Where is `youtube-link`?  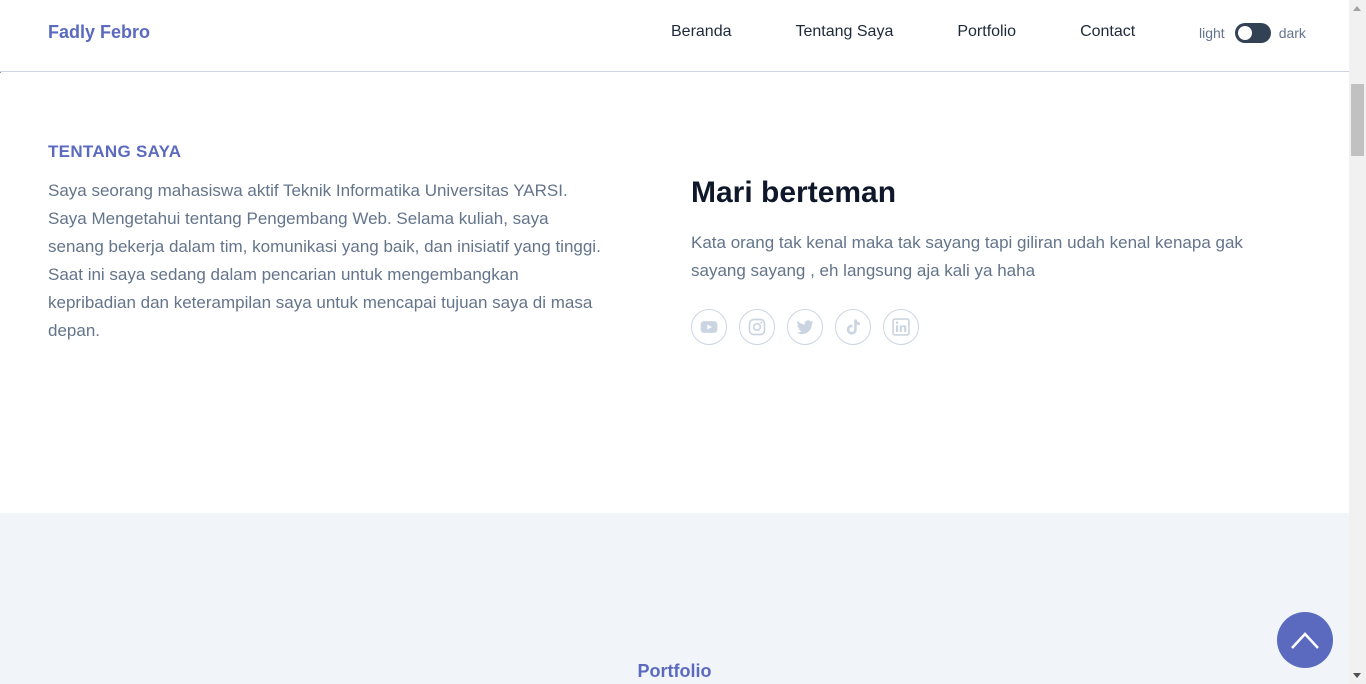 youtube-link is located at coordinates (709, 327).